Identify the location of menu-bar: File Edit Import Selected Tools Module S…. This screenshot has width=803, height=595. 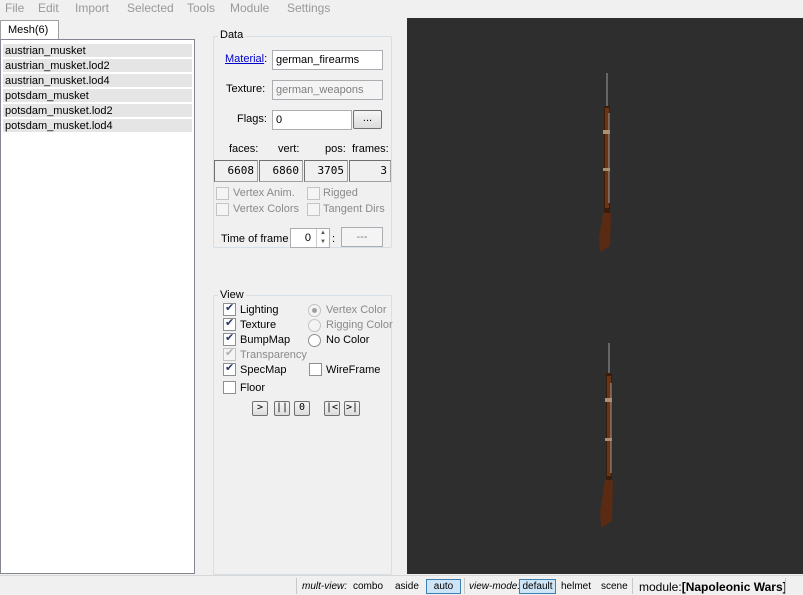
(401, 9).